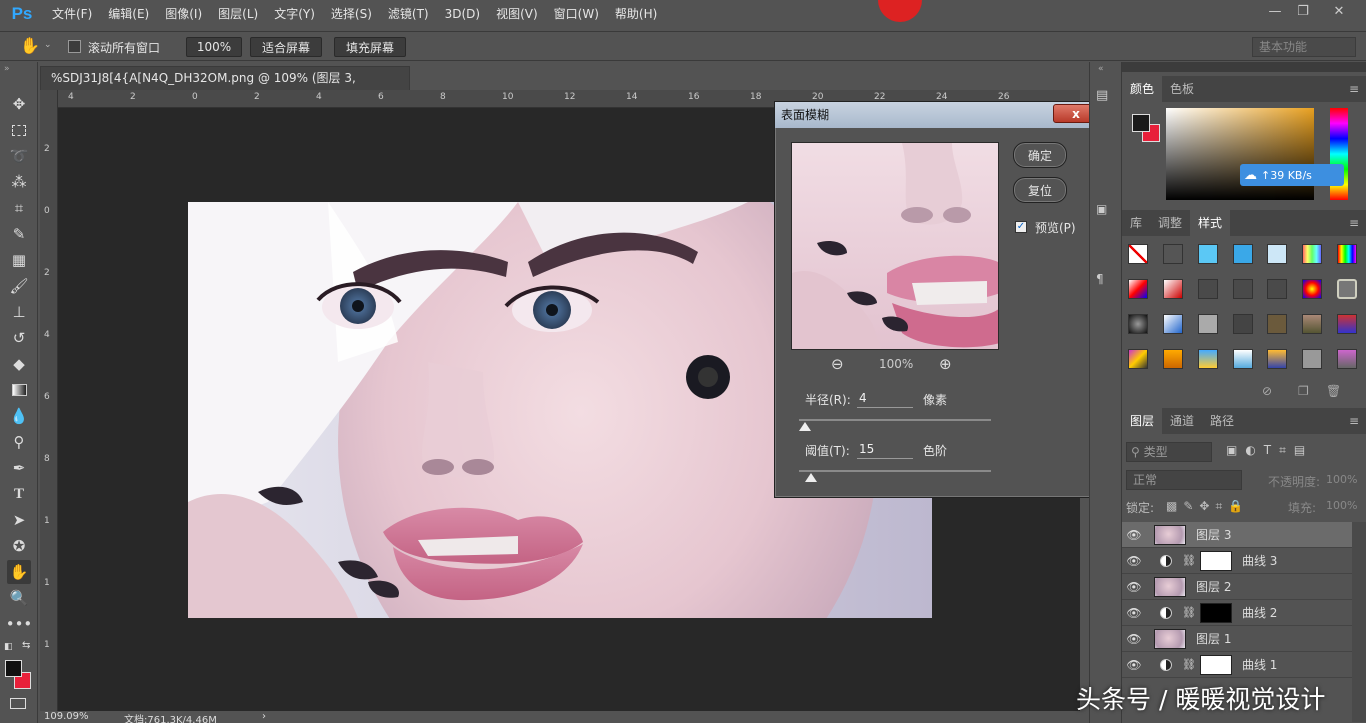 This screenshot has height=723, width=1366. What do you see at coordinates (1339, 154) in the screenshot?
I see `hue-slider` at bounding box center [1339, 154].